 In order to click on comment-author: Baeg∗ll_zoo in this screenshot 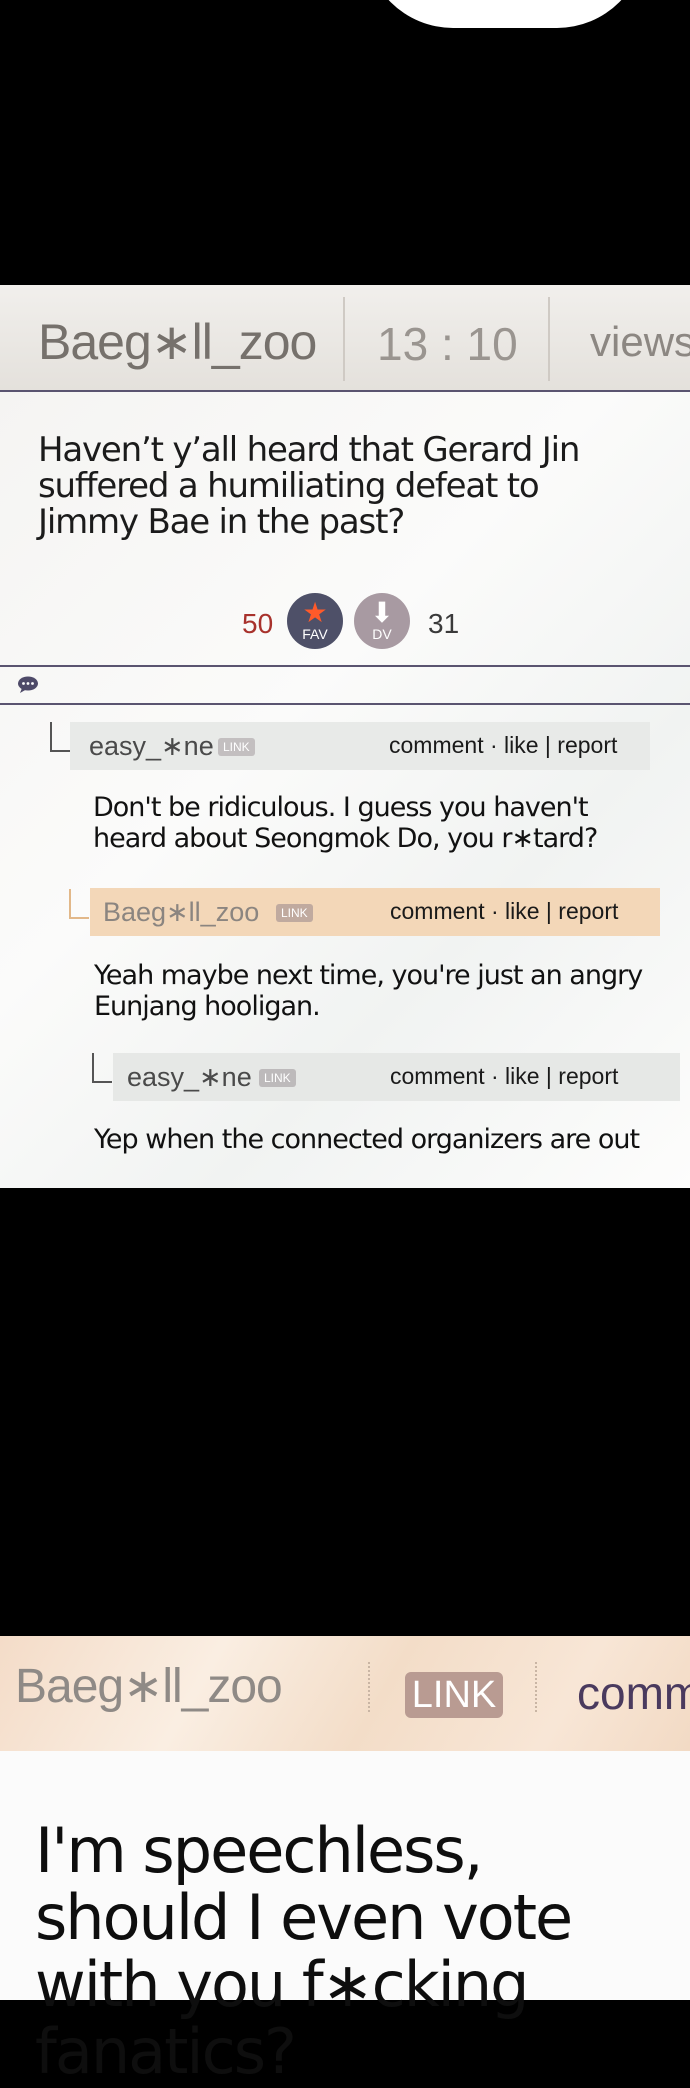, I will do `click(181, 912)`.